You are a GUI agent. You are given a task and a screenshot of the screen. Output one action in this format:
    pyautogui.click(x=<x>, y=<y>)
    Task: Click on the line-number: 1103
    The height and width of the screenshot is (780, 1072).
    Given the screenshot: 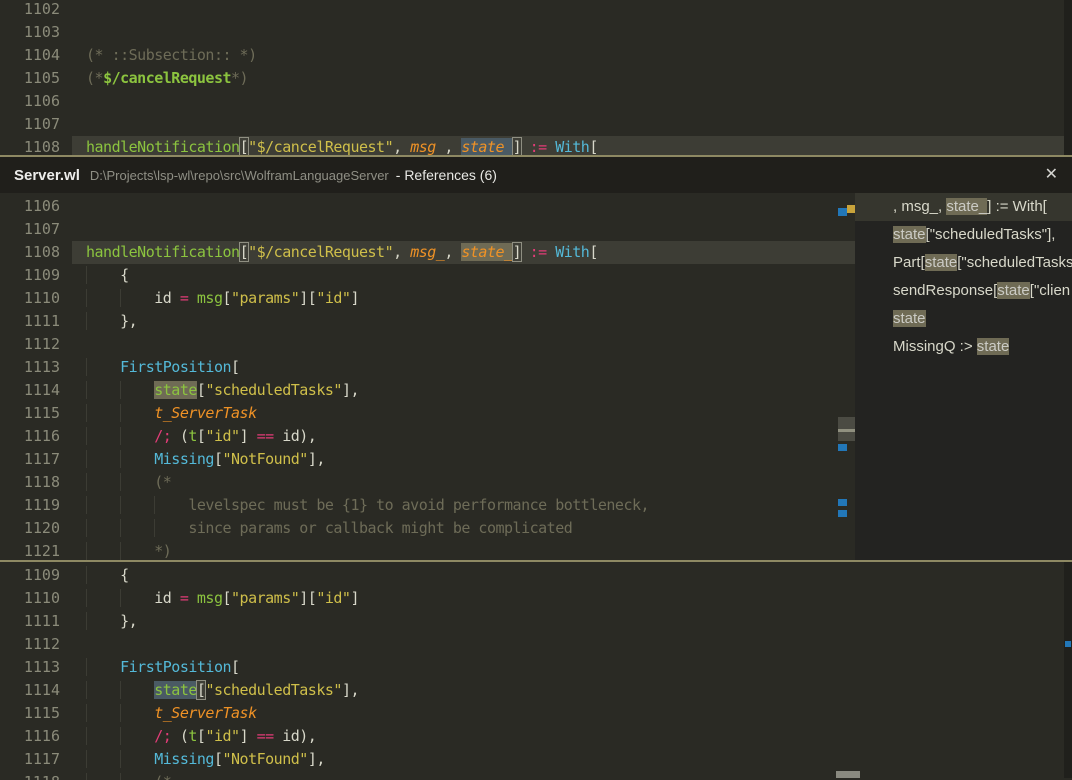 What is the action you would take?
    pyautogui.click(x=41, y=32)
    